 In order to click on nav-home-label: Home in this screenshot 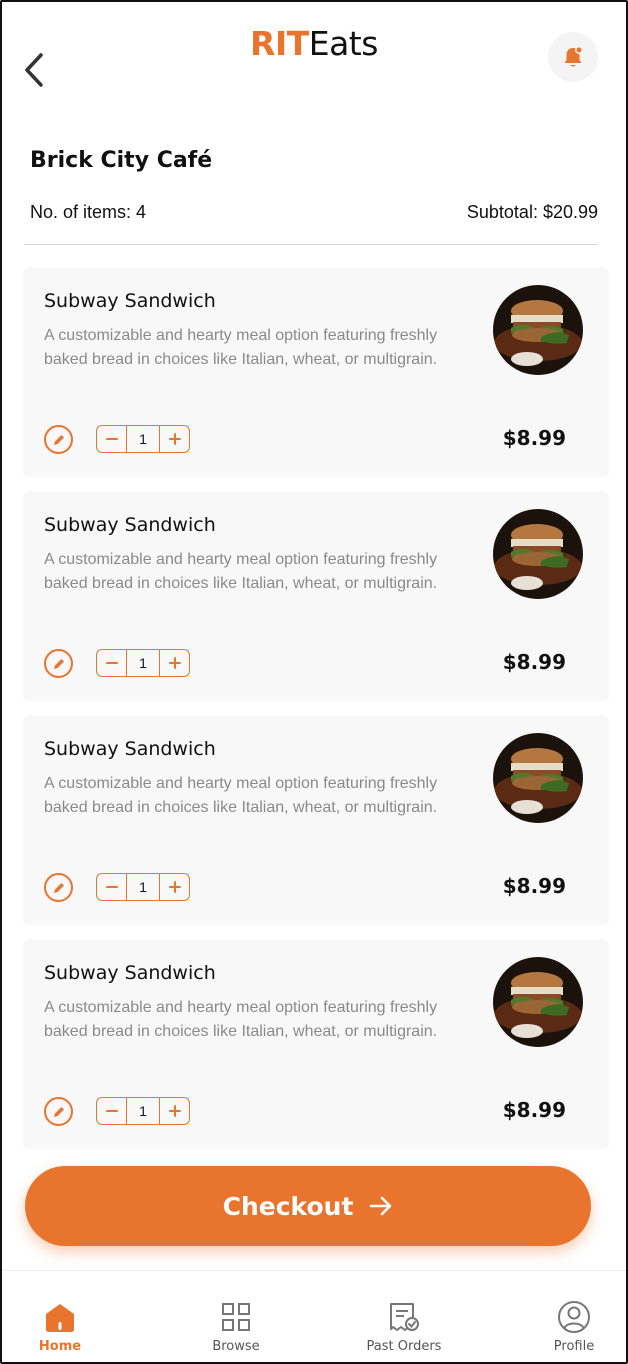, I will do `click(60, 1346)`.